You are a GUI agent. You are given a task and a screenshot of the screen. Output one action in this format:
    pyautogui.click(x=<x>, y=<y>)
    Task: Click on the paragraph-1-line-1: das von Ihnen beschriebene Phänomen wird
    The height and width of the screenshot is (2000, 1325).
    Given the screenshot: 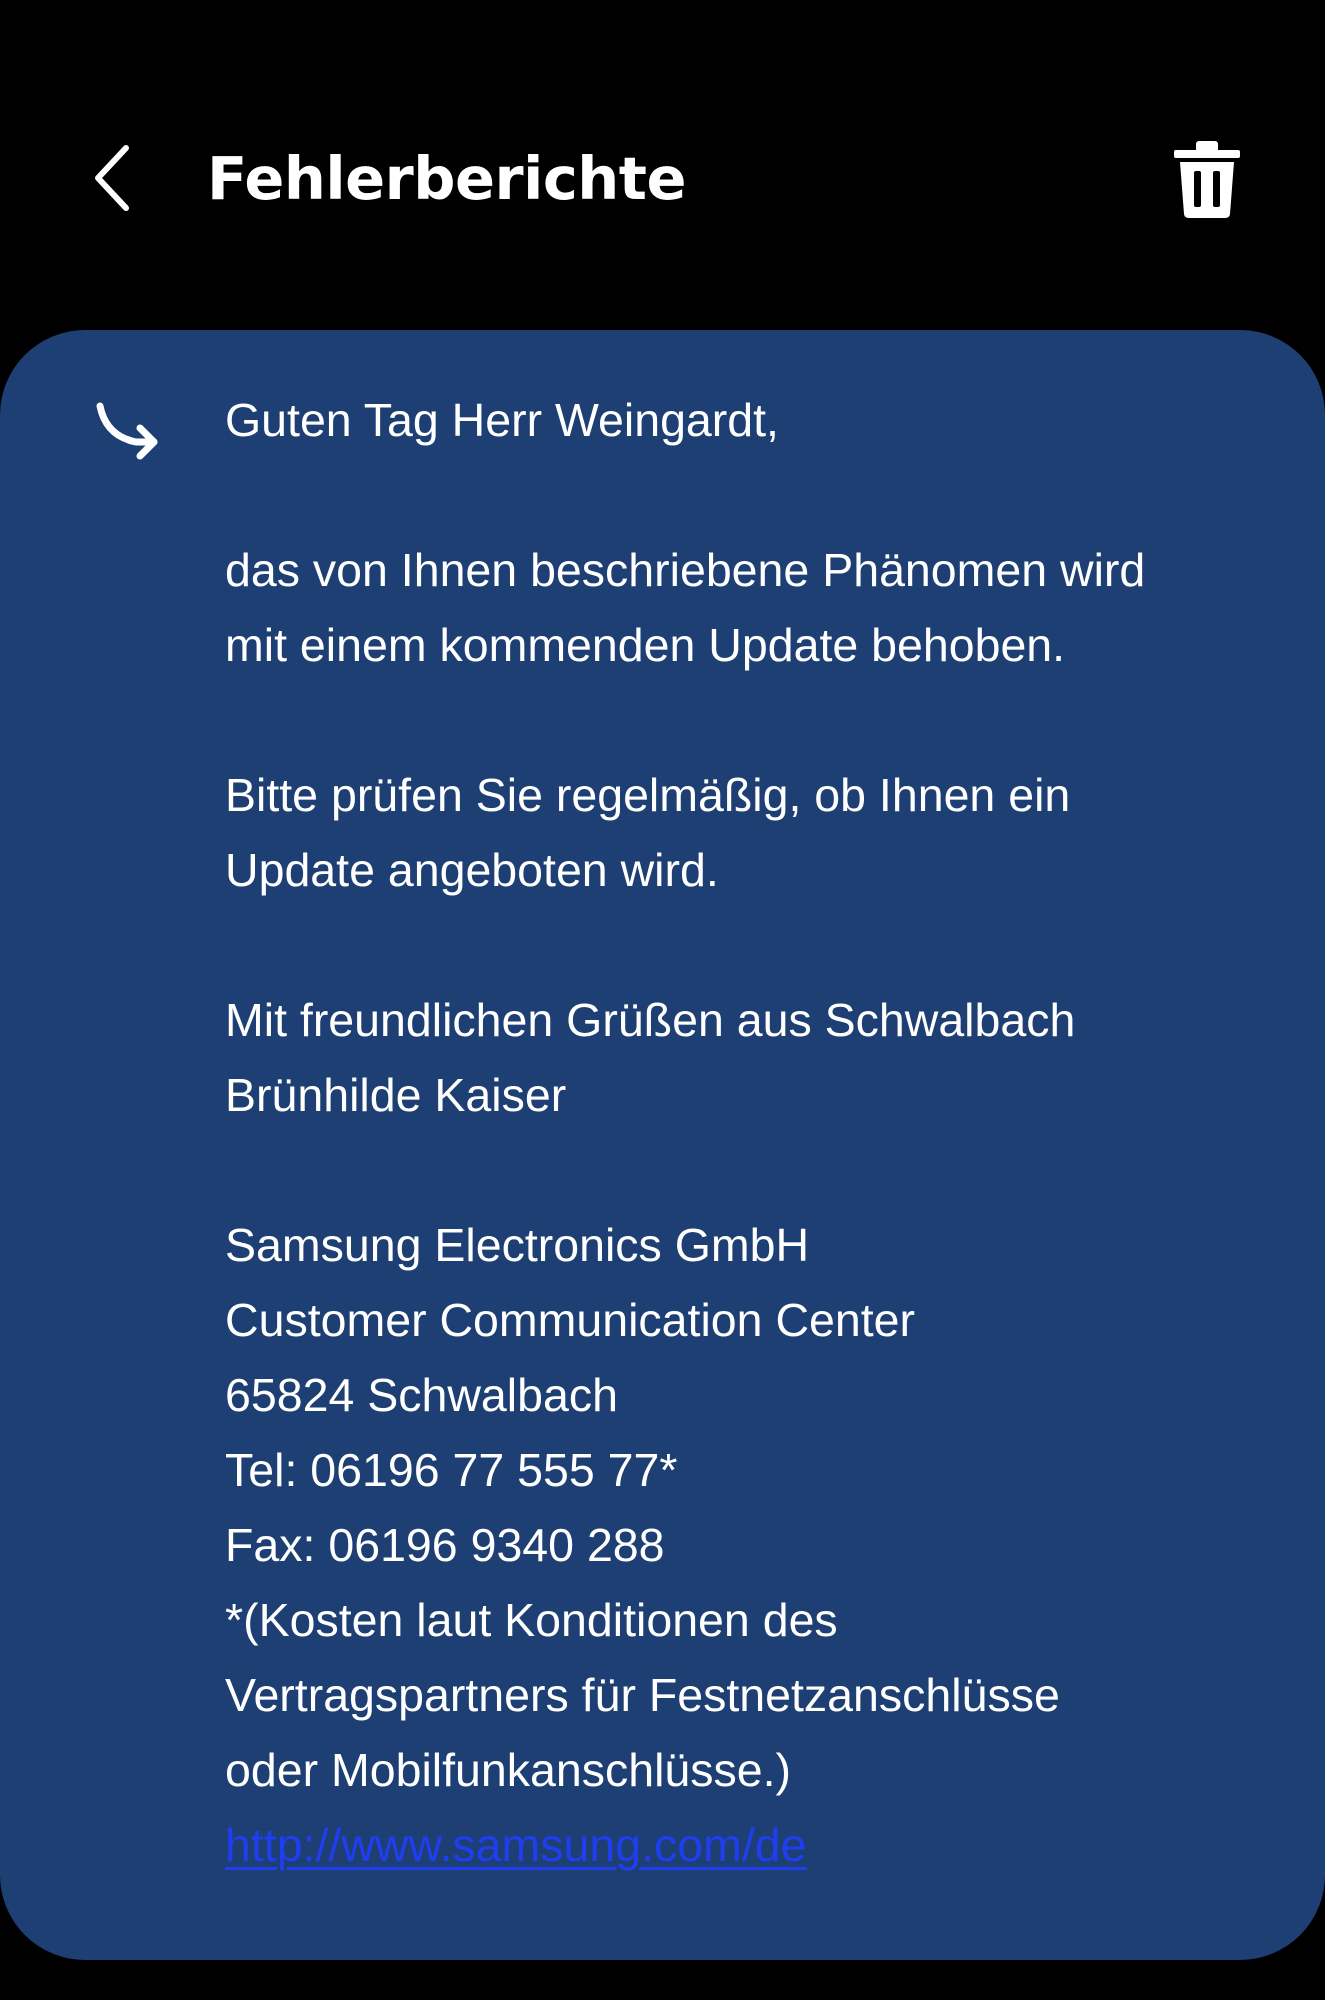 What is the action you would take?
    pyautogui.click(x=685, y=570)
    